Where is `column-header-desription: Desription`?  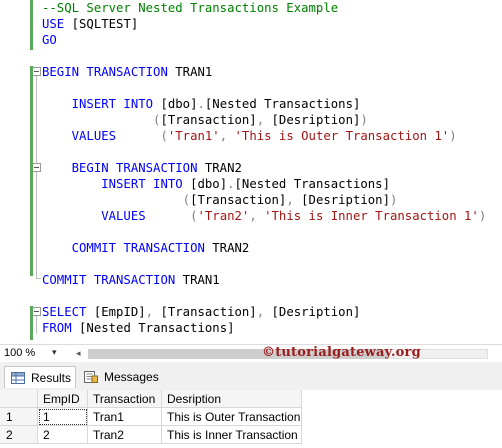
column-header-desription: Desription is located at coordinates (232, 399).